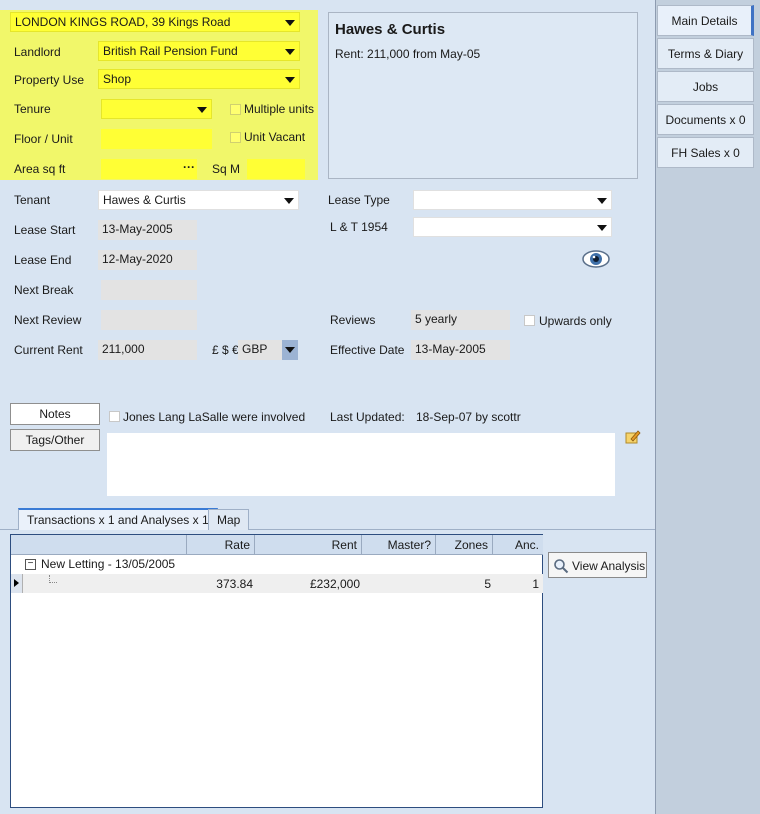  What do you see at coordinates (361, 464) in the screenshot?
I see `notes-textarea` at bounding box center [361, 464].